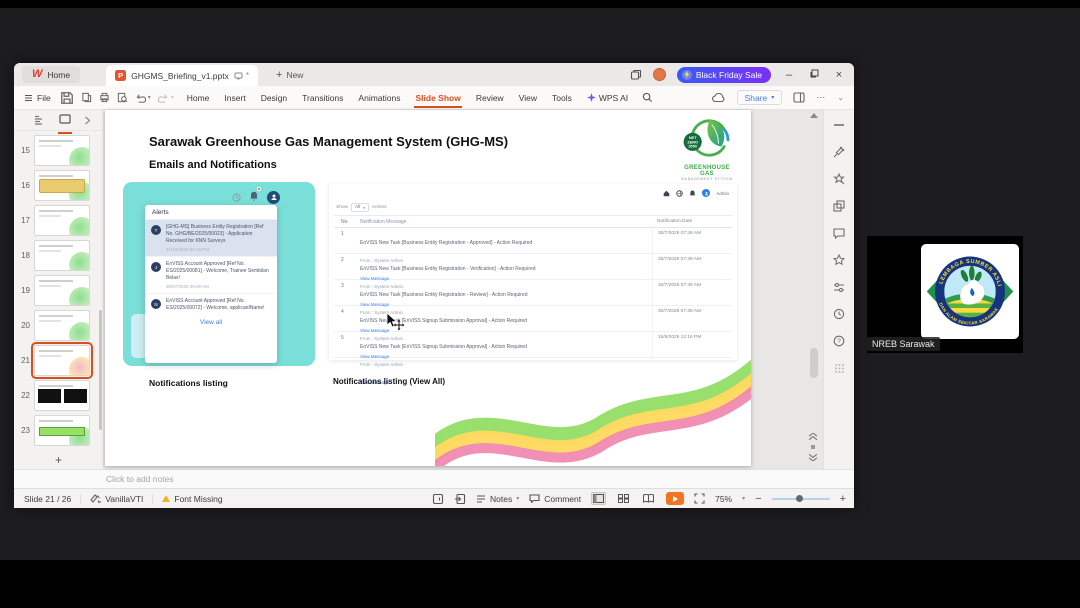  What do you see at coordinates (497, 499) in the screenshot?
I see `notes-toggle: Notes ▾` at bounding box center [497, 499].